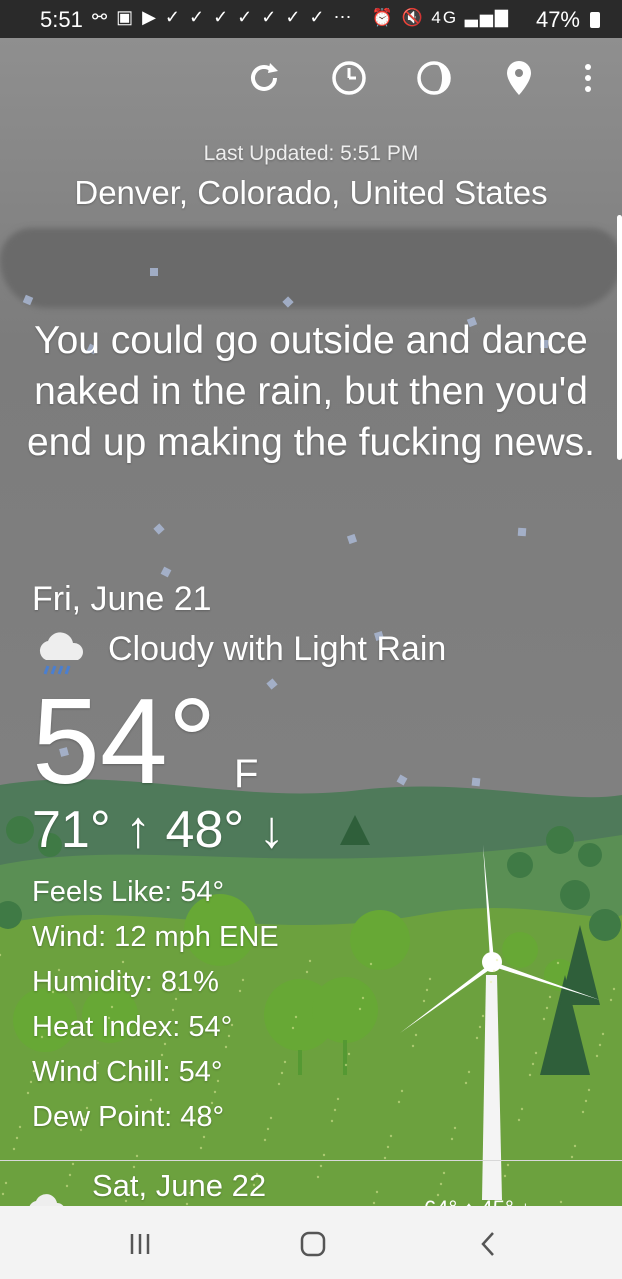 The height and width of the screenshot is (1279, 622). I want to click on refresh-icon, so click(264, 78).